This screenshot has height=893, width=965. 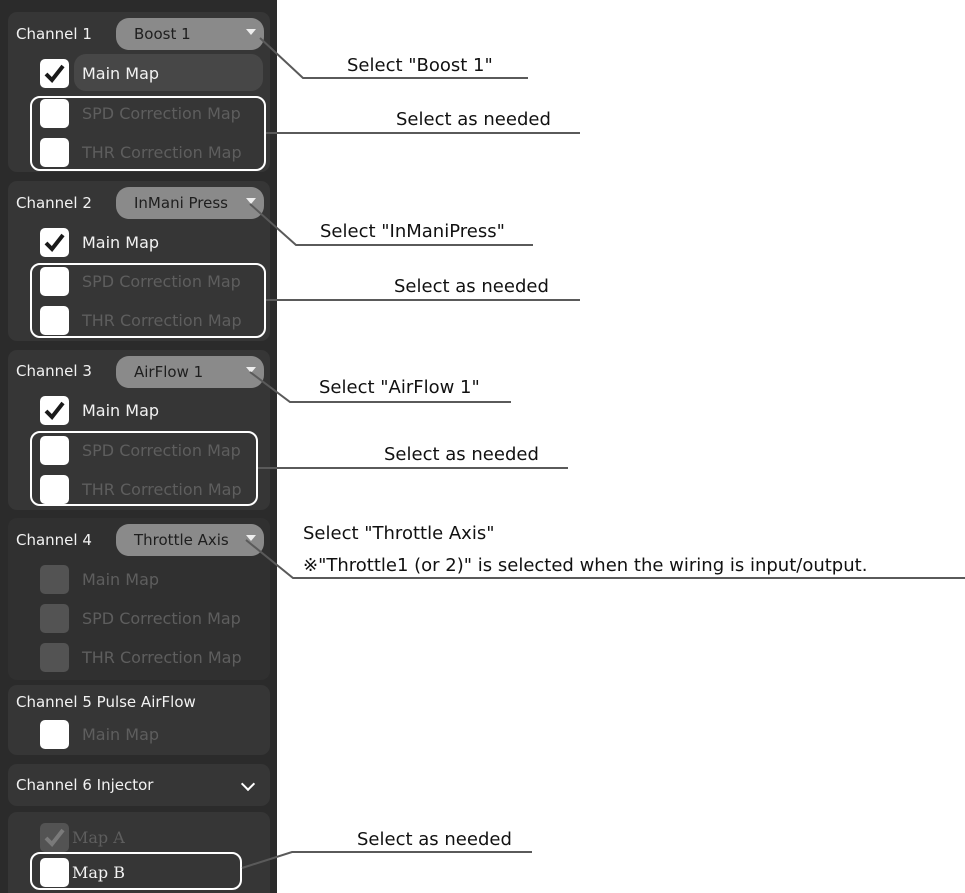 What do you see at coordinates (471, 286) in the screenshot?
I see `note-channel-2-as-needed: Select as needed` at bounding box center [471, 286].